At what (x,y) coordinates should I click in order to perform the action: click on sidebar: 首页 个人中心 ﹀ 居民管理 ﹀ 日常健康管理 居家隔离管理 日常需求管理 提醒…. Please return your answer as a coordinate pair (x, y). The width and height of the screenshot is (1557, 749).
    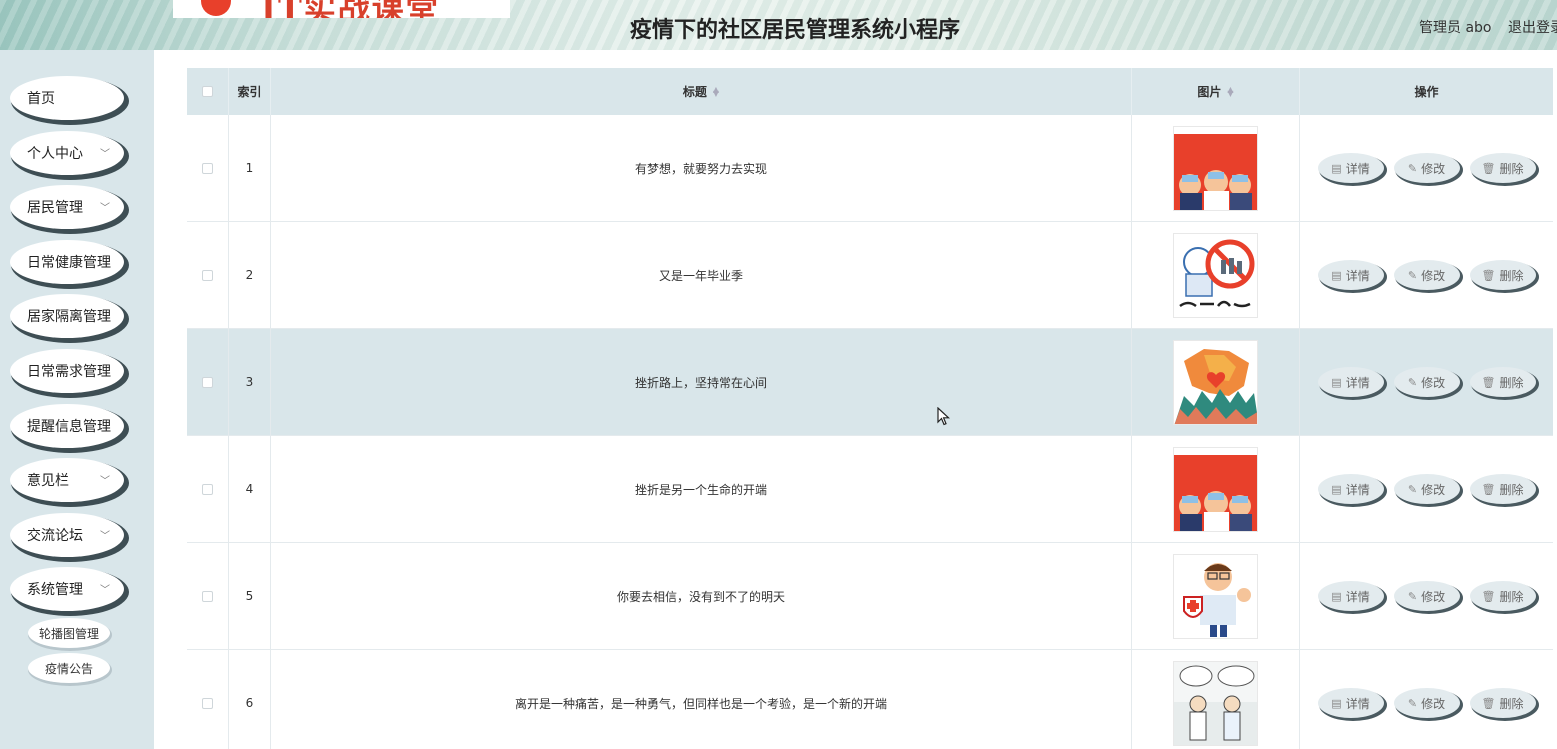
    Looking at the image, I should click on (77, 399).